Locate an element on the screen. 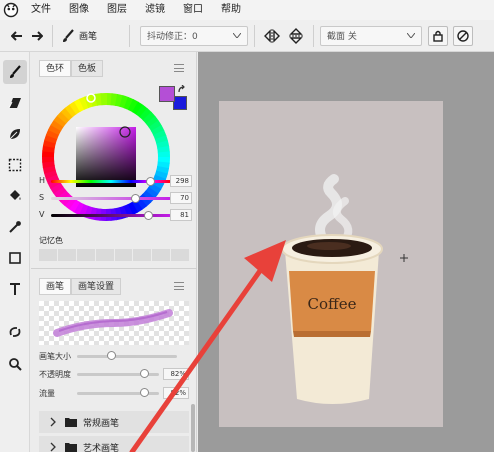 The height and width of the screenshot is (452, 494). opacity-knob is located at coordinates (144, 373).